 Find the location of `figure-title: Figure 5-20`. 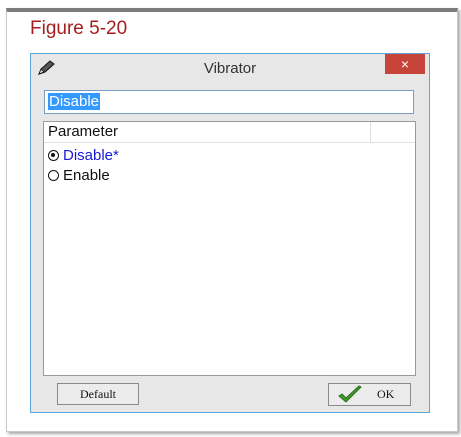

figure-title: Figure 5-20 is located at coordinates (79, 28).